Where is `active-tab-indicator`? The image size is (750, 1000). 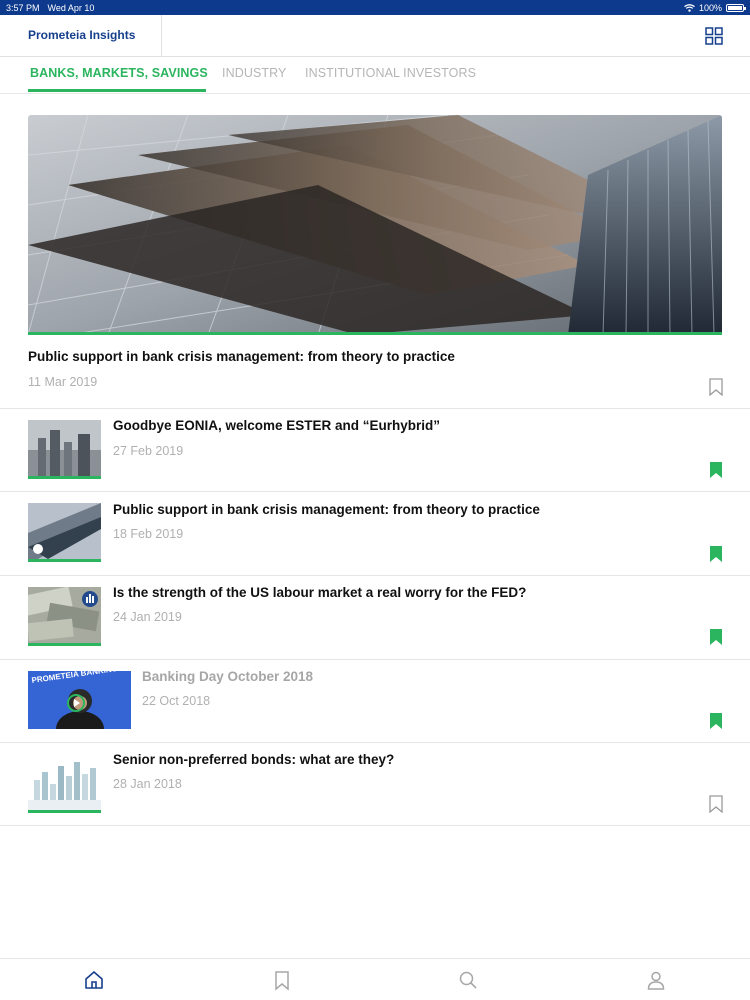 active-tab-indicator is located at coordinates (117, 90).